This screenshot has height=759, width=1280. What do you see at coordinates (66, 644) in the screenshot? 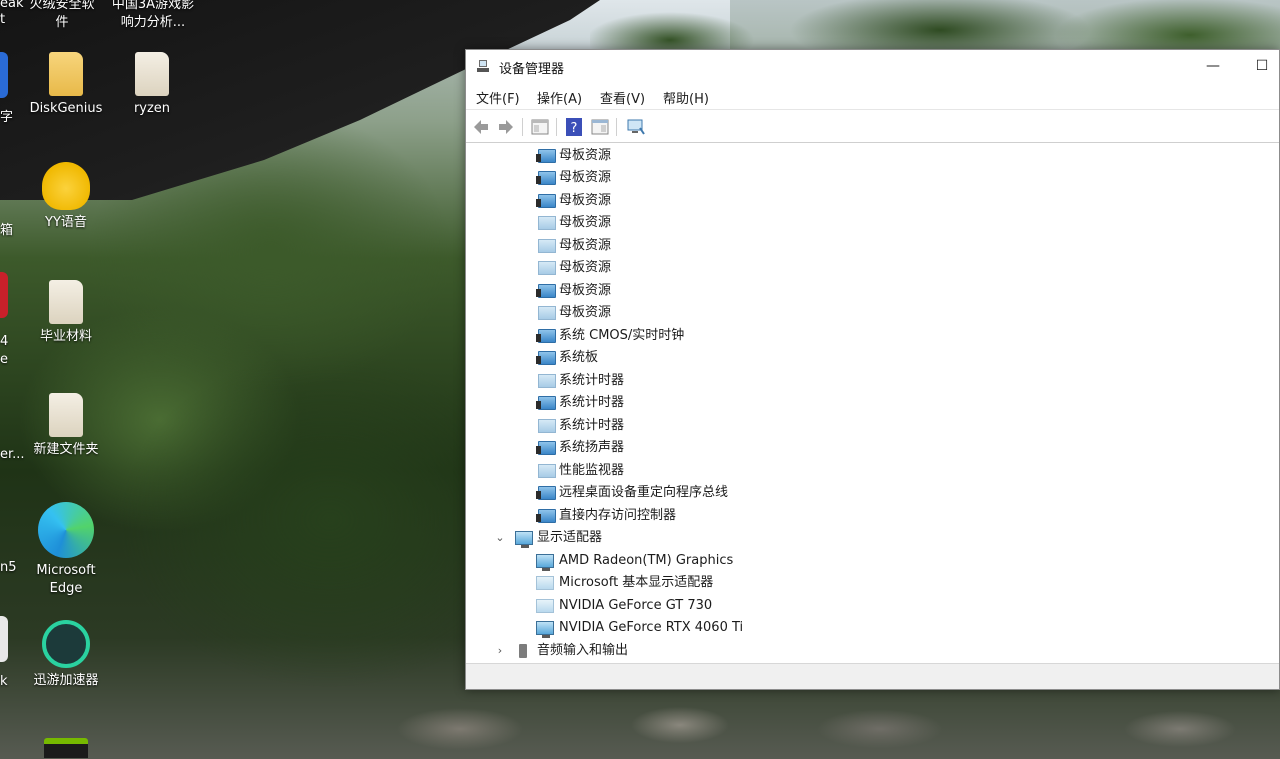
I see `xunyou-icon` at bounding box center [66, 644].